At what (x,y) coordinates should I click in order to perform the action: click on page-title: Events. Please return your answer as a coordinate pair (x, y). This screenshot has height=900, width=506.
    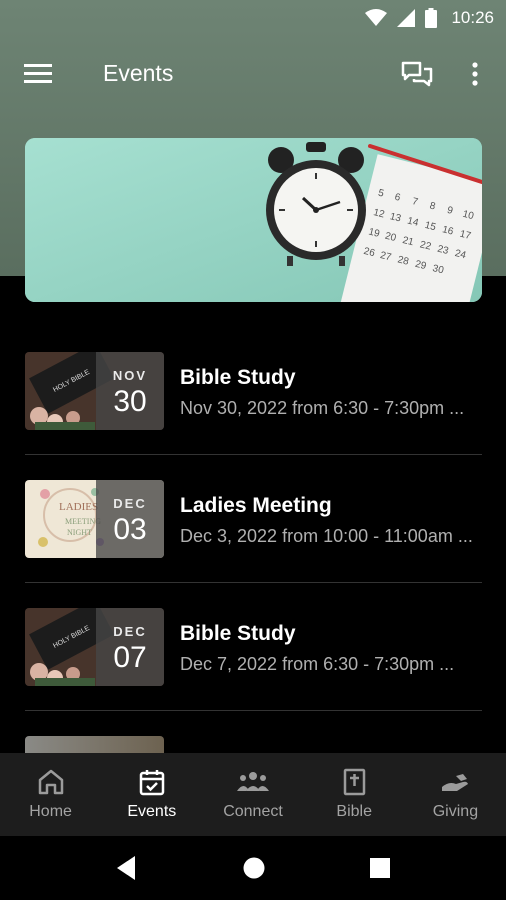
    Looking at the image, I should click on (138, 73).